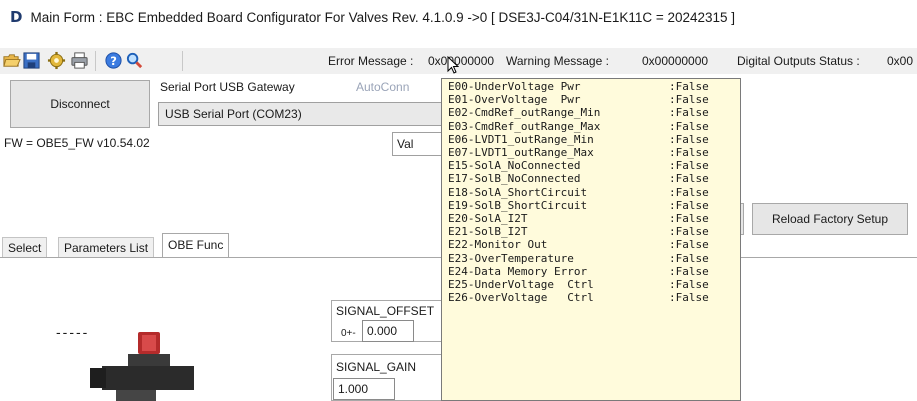 The width and height of the screenshot is (917, 401). Describe the element at coordinates (518, 192) in the screenshot. I see `error-code: E18-SolA_ShortCircuit` at that location.